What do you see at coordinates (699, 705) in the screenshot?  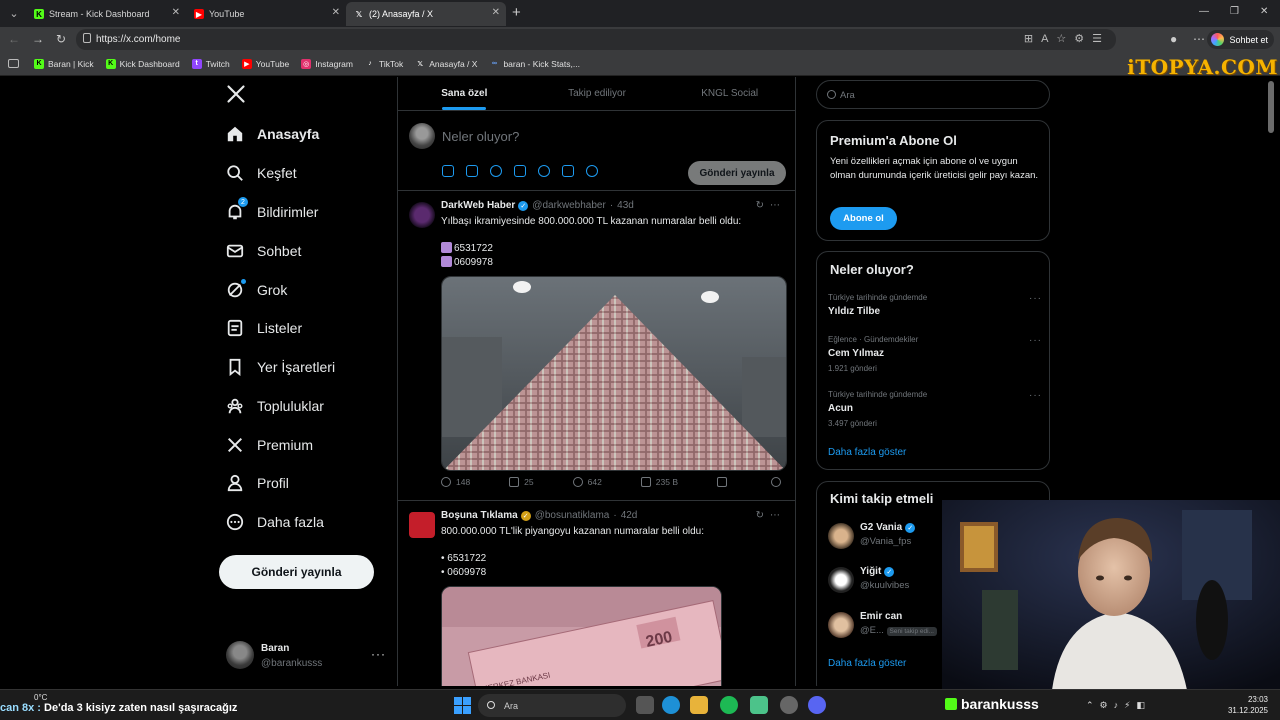 I see `file-explorer-icon` at bounding box center [699, 705].